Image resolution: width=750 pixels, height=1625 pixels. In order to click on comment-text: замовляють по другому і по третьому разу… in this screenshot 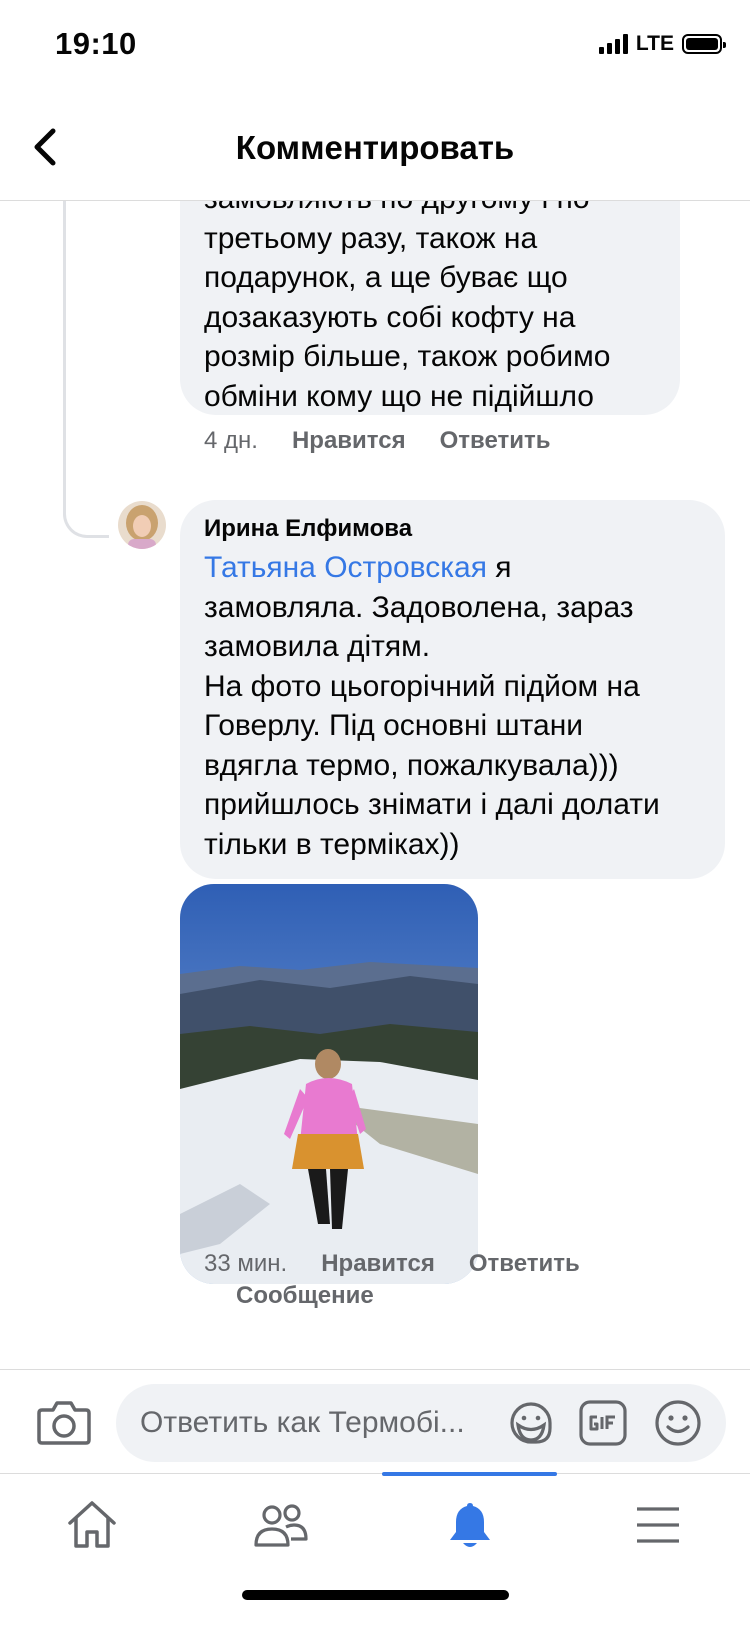, I will do `click(407, 307)`.